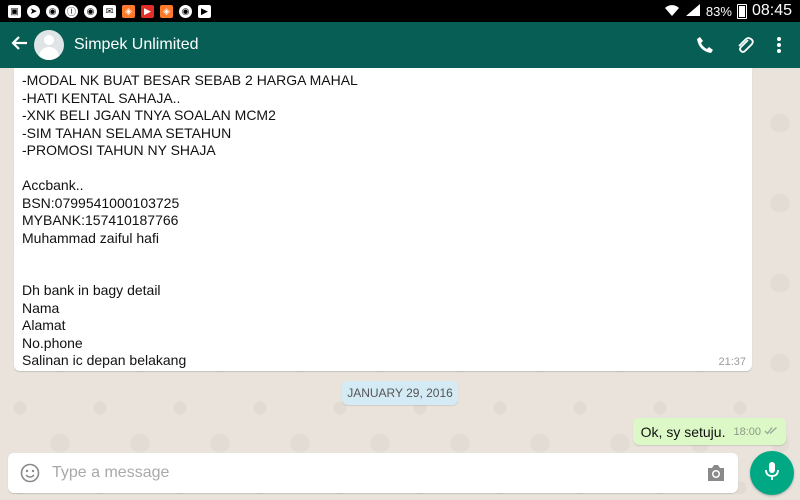 Image resolution: width=800 pixels, height=500 pixels. What do you see at coordinates (741, 11) in the screenshot?
I see `battery-icon` at bounding box center [741, 11].